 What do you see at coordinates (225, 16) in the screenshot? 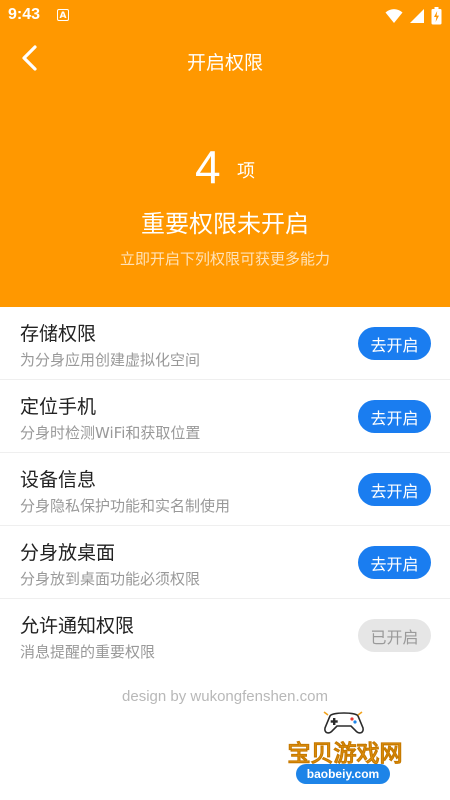
I see `status-bar: 9:43 A` at bounding box center [225, 16].